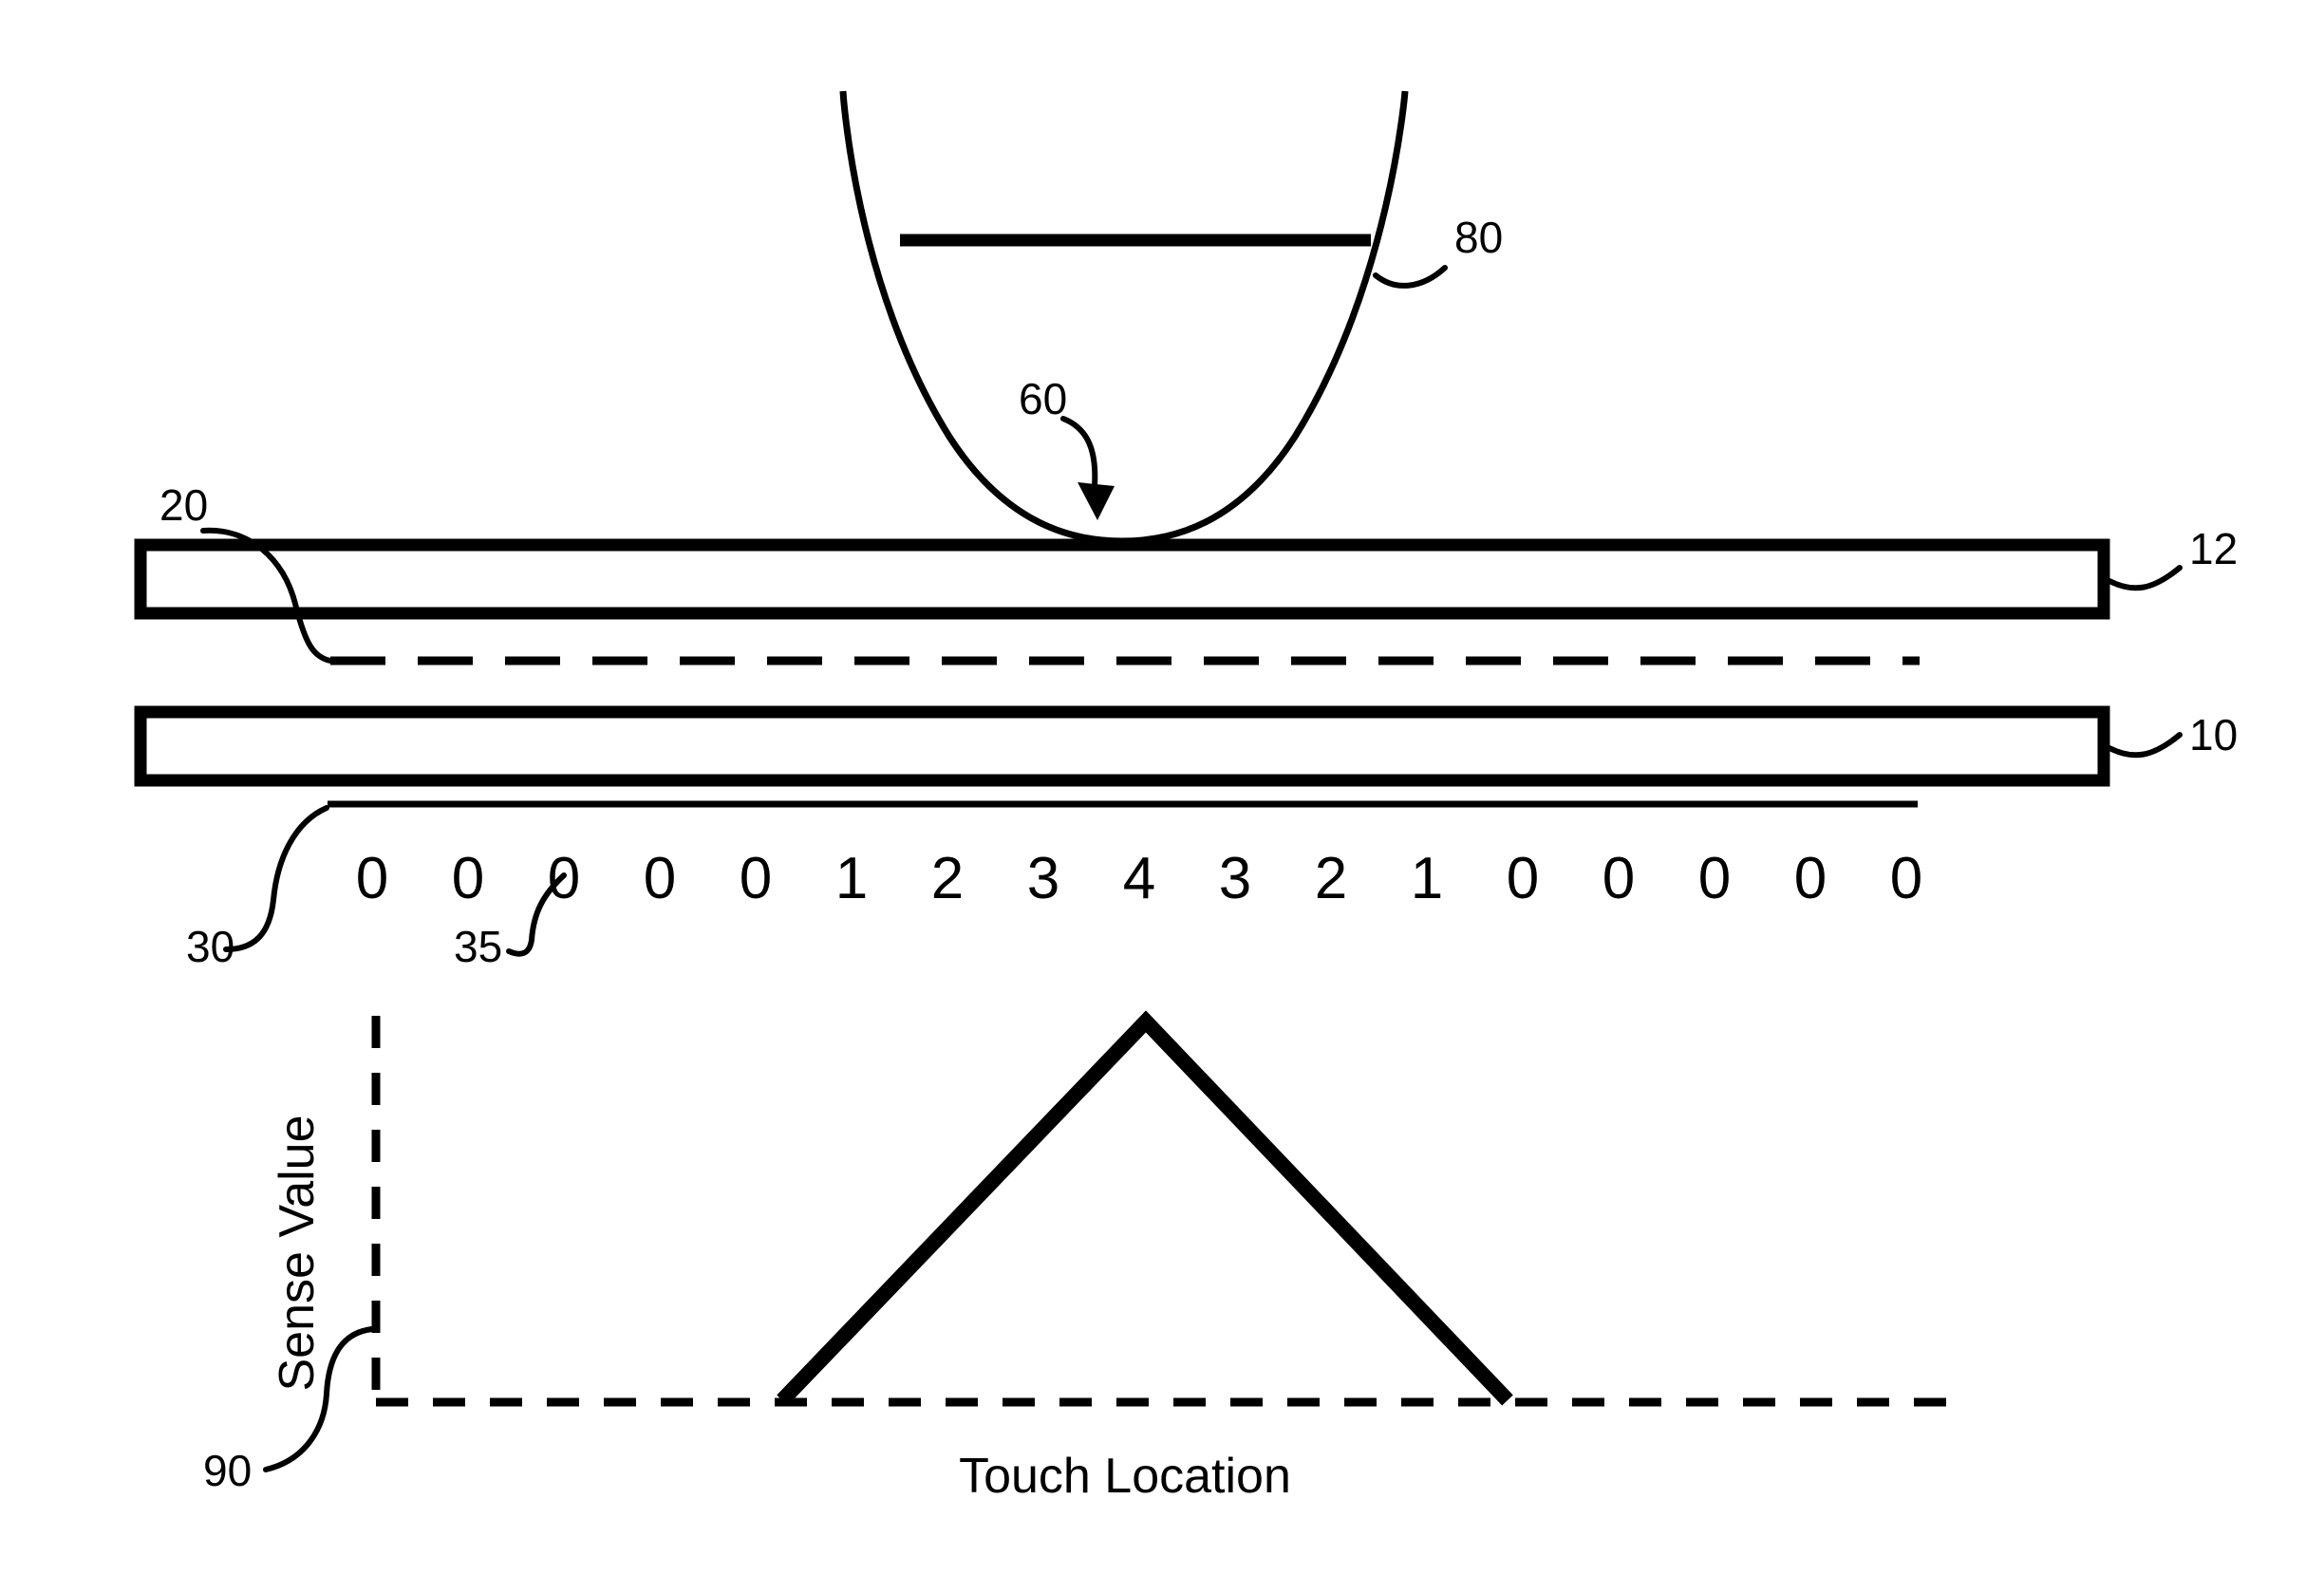 The width and height of the screenshot is (2324, 1593). What do you see at coordinates (468, 878) in the screenshot?
I see `sense-value-digit-2: 0` at bounding box center [468, 878].